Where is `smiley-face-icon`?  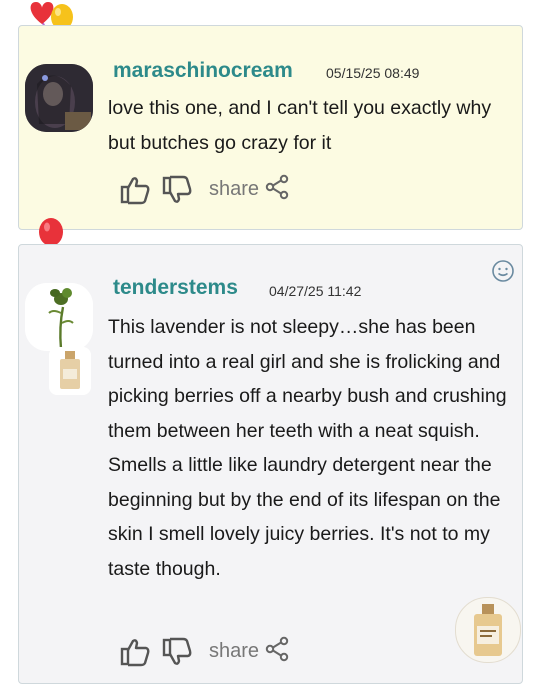 smiley-face-icon is located at coordinates (503, 273).